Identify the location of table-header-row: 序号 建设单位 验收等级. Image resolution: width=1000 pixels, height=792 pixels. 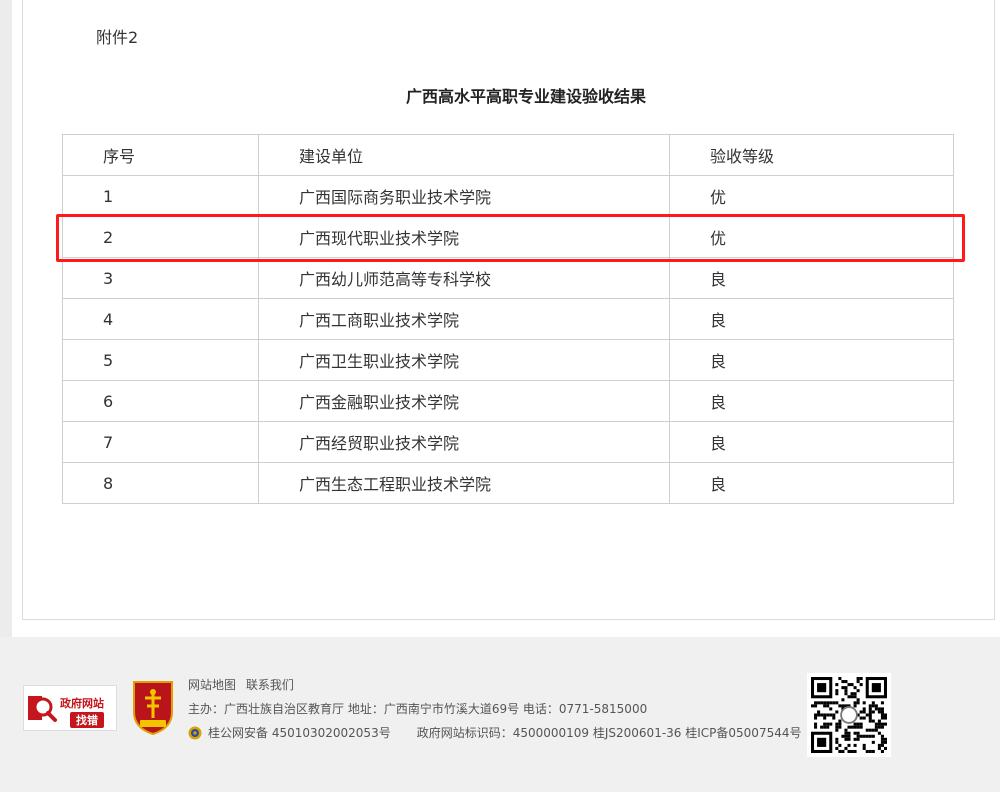
(508, 155).